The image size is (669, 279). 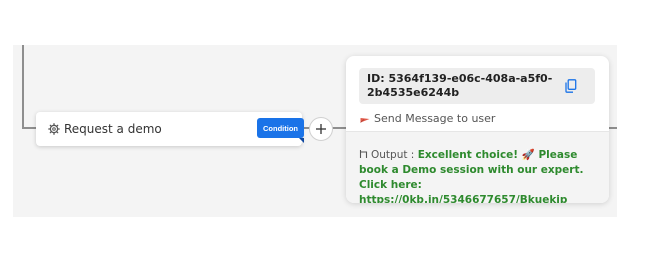 I want to click on connector-line-right, so click(x=612, y=128).